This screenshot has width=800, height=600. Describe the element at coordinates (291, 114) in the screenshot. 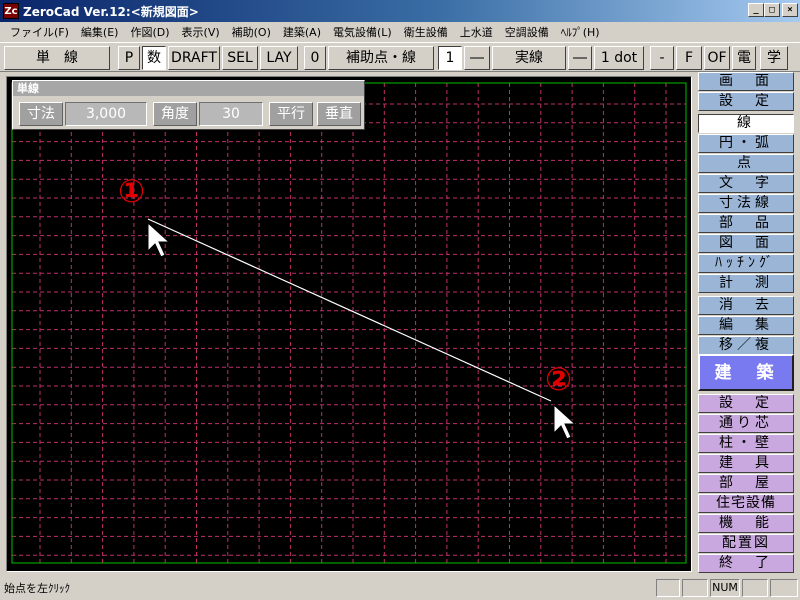

I see `parallel-button: 平行` at that location.